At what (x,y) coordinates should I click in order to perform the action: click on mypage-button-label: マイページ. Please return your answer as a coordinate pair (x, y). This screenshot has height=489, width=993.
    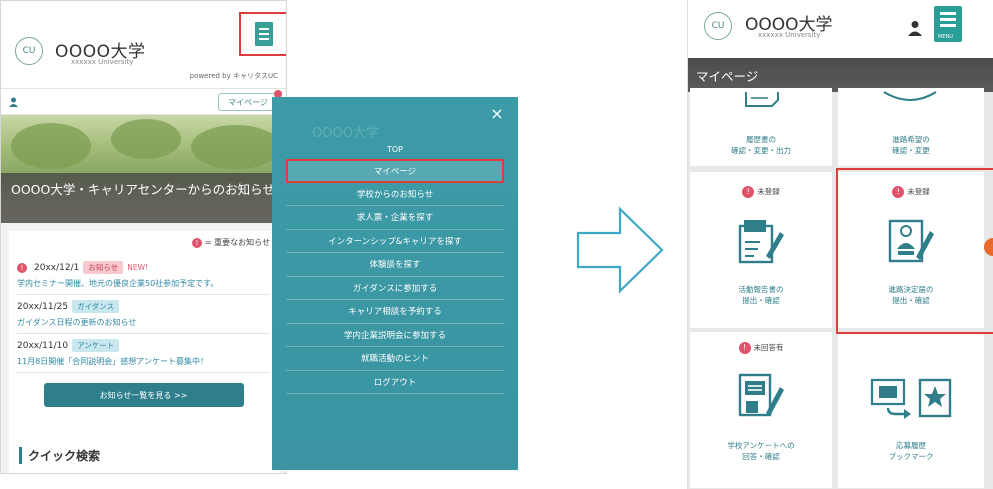
    Looking at the image, I should click on (248, 102).